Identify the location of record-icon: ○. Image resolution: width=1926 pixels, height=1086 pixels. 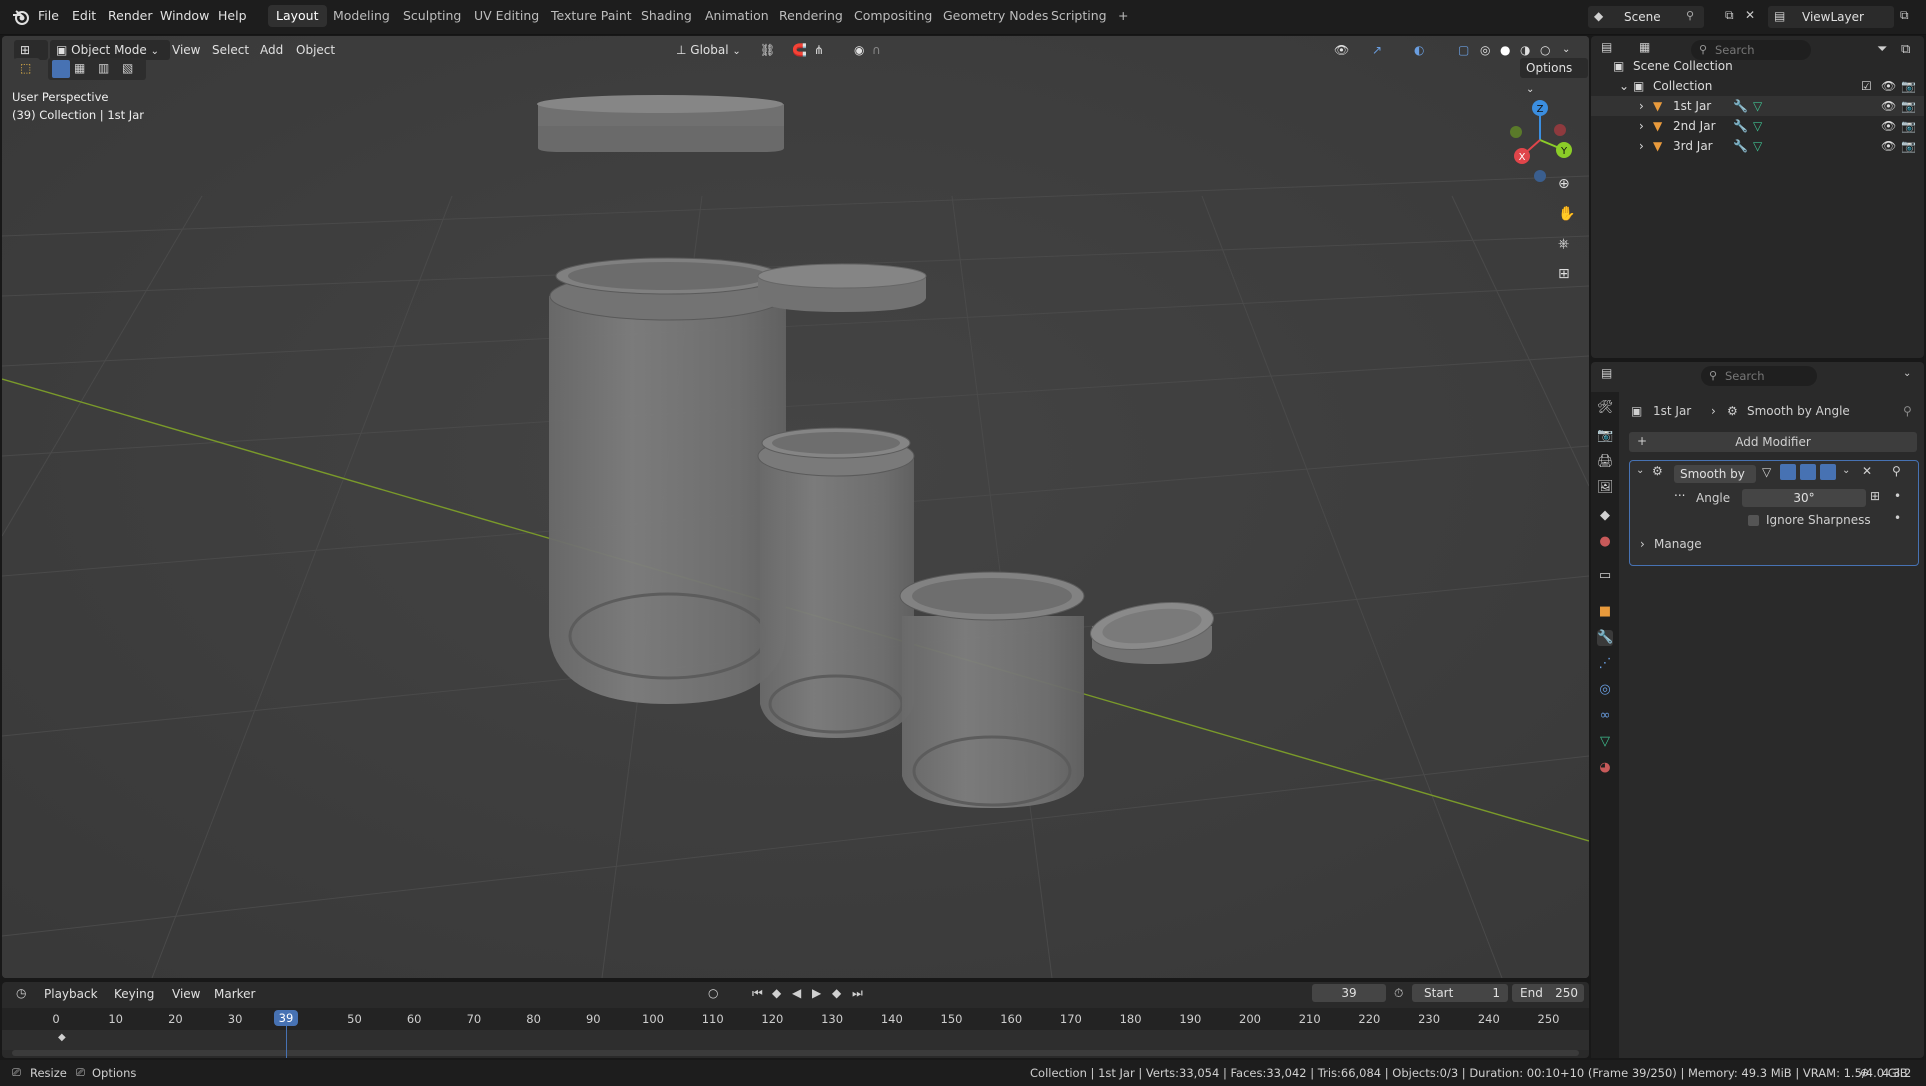
(713, 993).